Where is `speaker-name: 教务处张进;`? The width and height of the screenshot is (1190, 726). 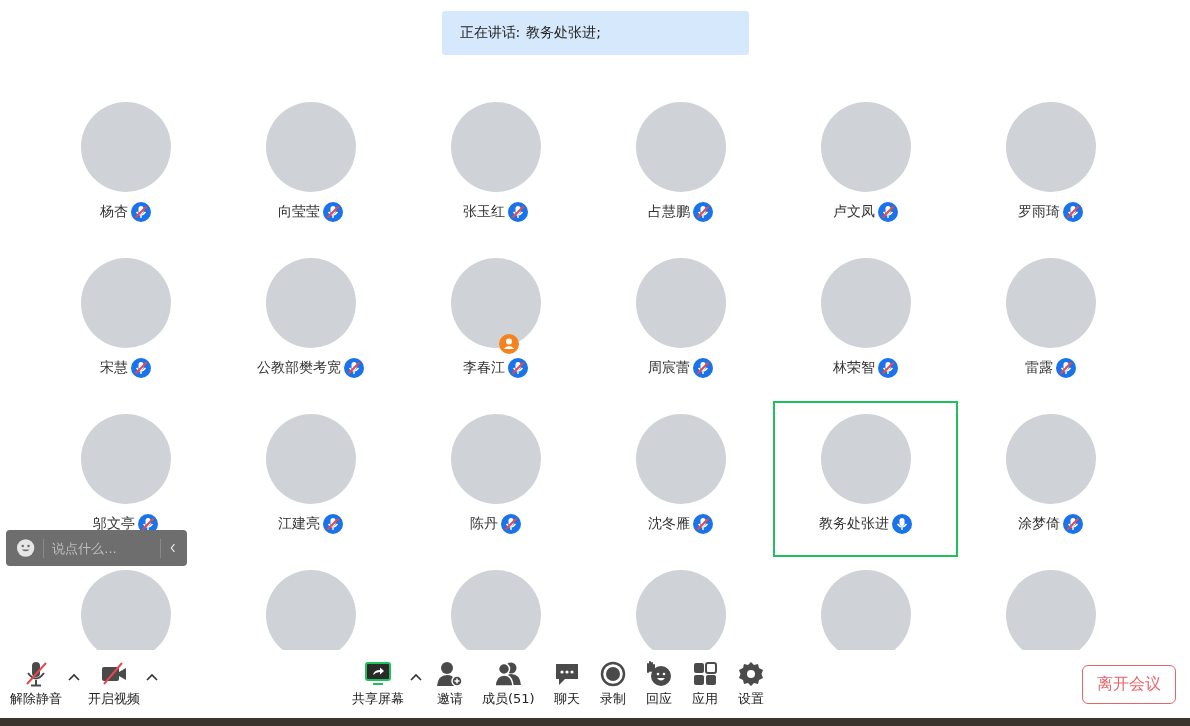
speaker-name: 教务处张进; is located at coordinates (563, 33).